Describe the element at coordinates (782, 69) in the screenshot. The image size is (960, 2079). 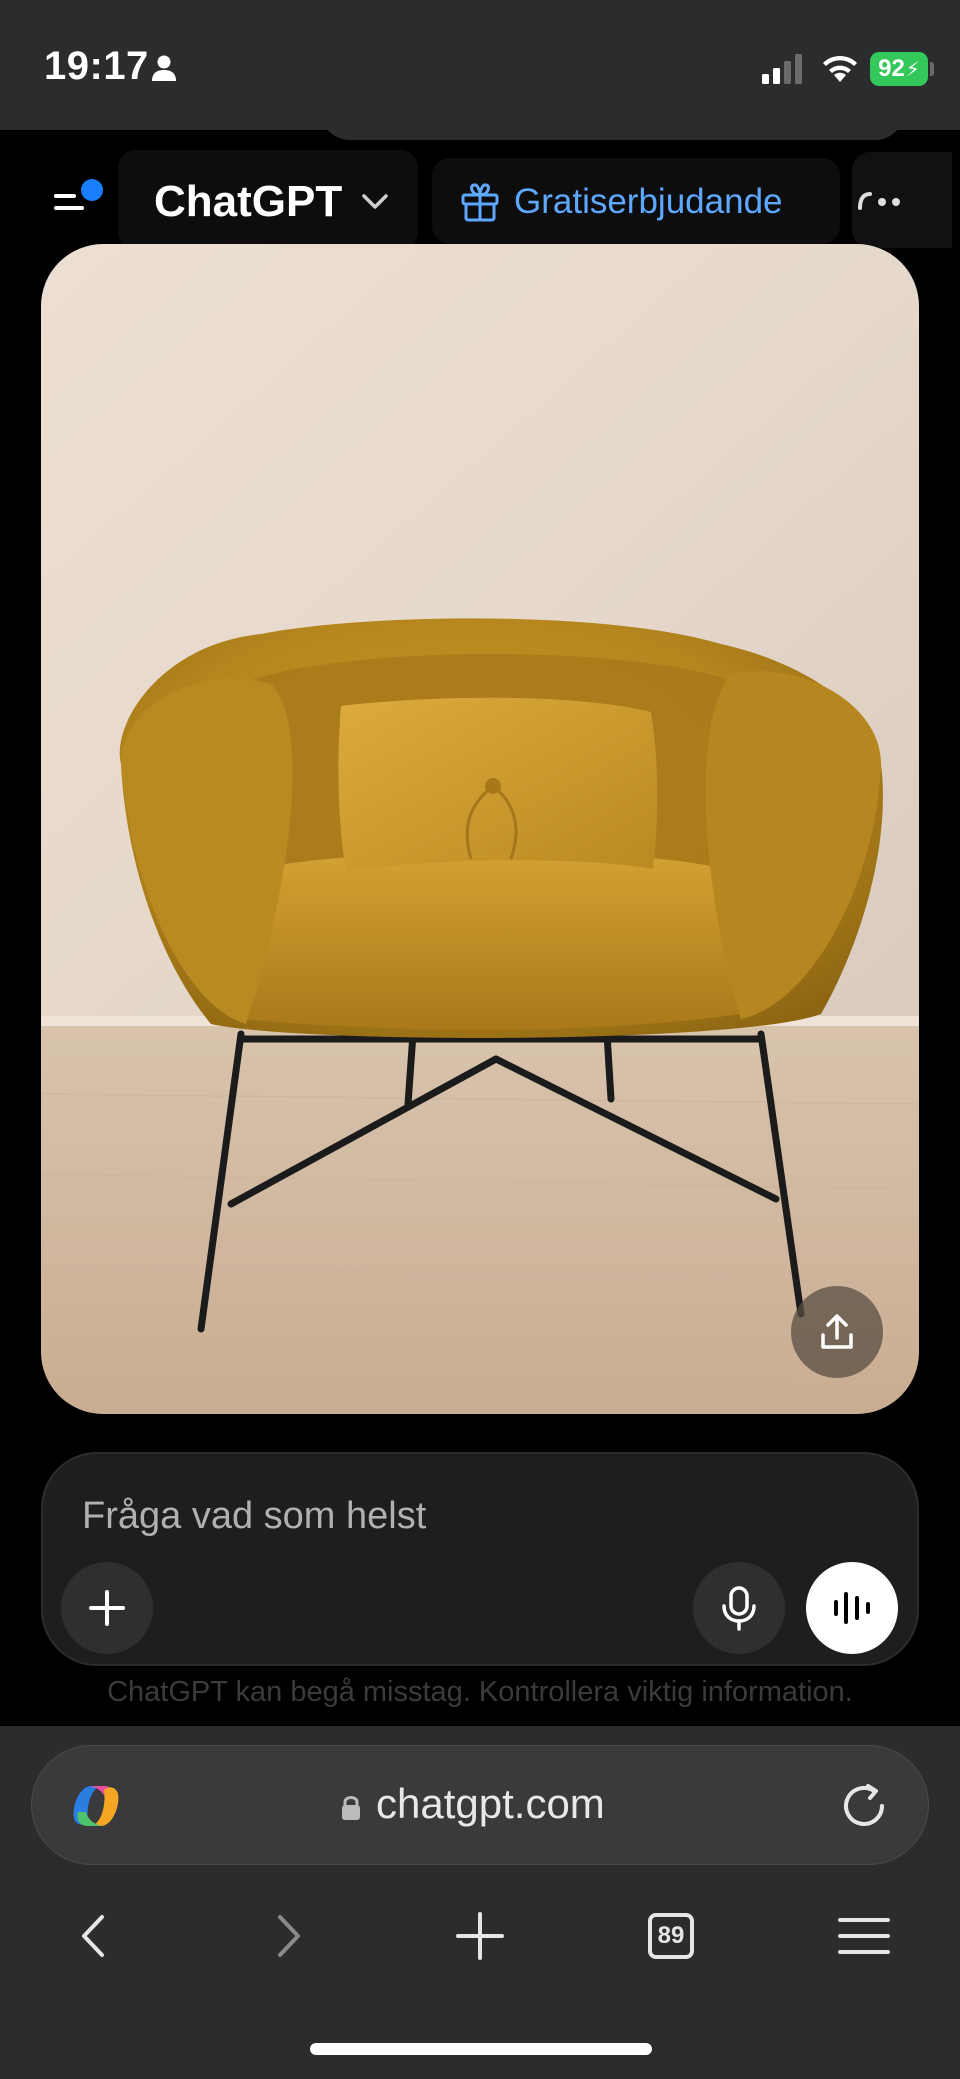
I see `signal-icon` at that location.